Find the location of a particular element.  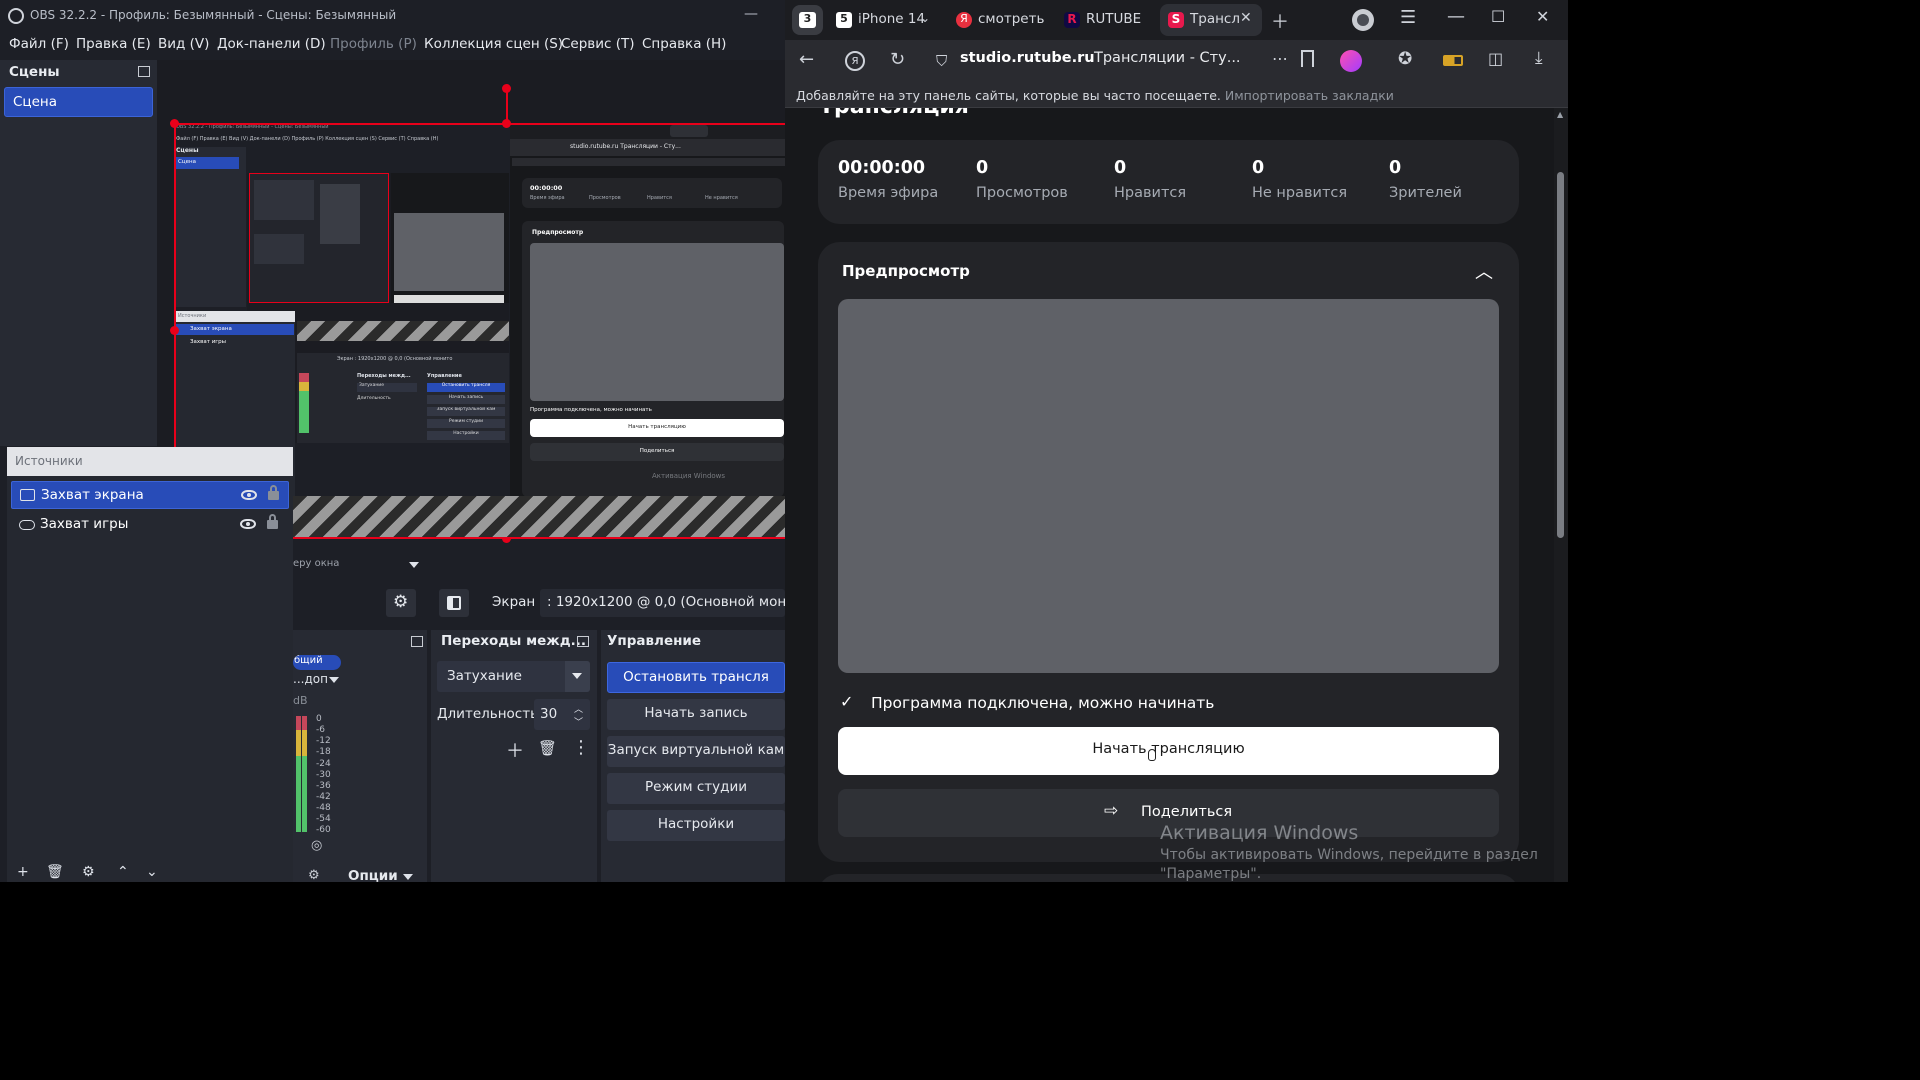

transition-select: Затухание is located at coordinates (513, 676).